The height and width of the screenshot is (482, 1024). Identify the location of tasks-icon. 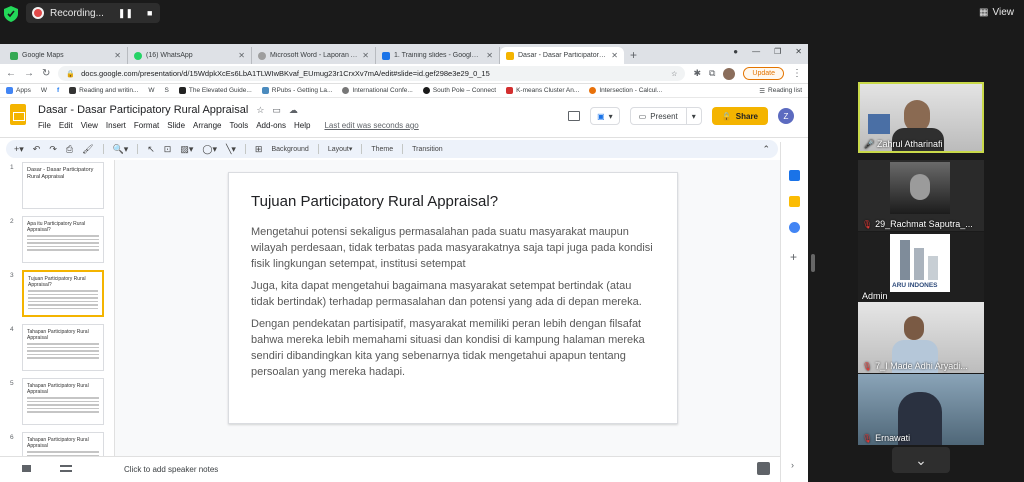
(794, 227).